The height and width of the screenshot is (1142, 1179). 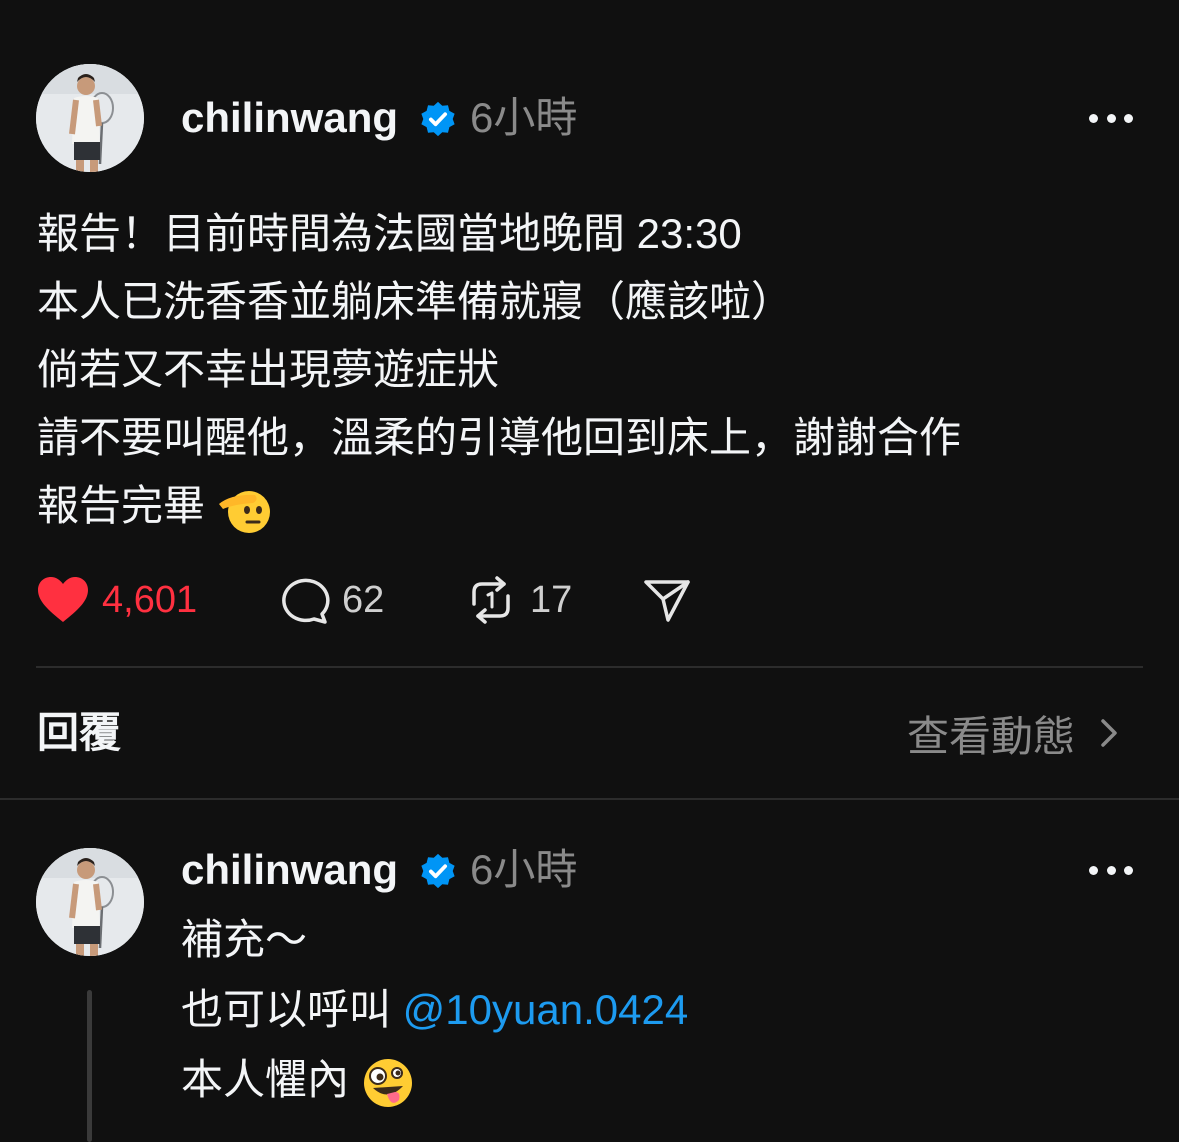 What do you see at coordinates (79, 732) in the screenshot?
I see `replies-heading: 回覆` at bounding box center [79, 732].